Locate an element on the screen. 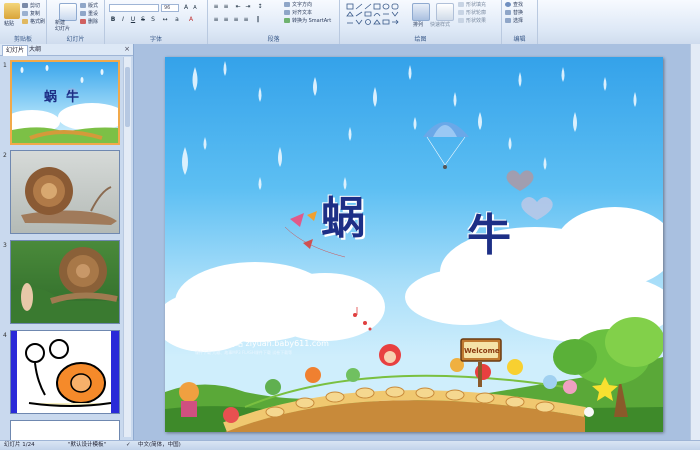  font-name-select is located at coordinates (134, 8).